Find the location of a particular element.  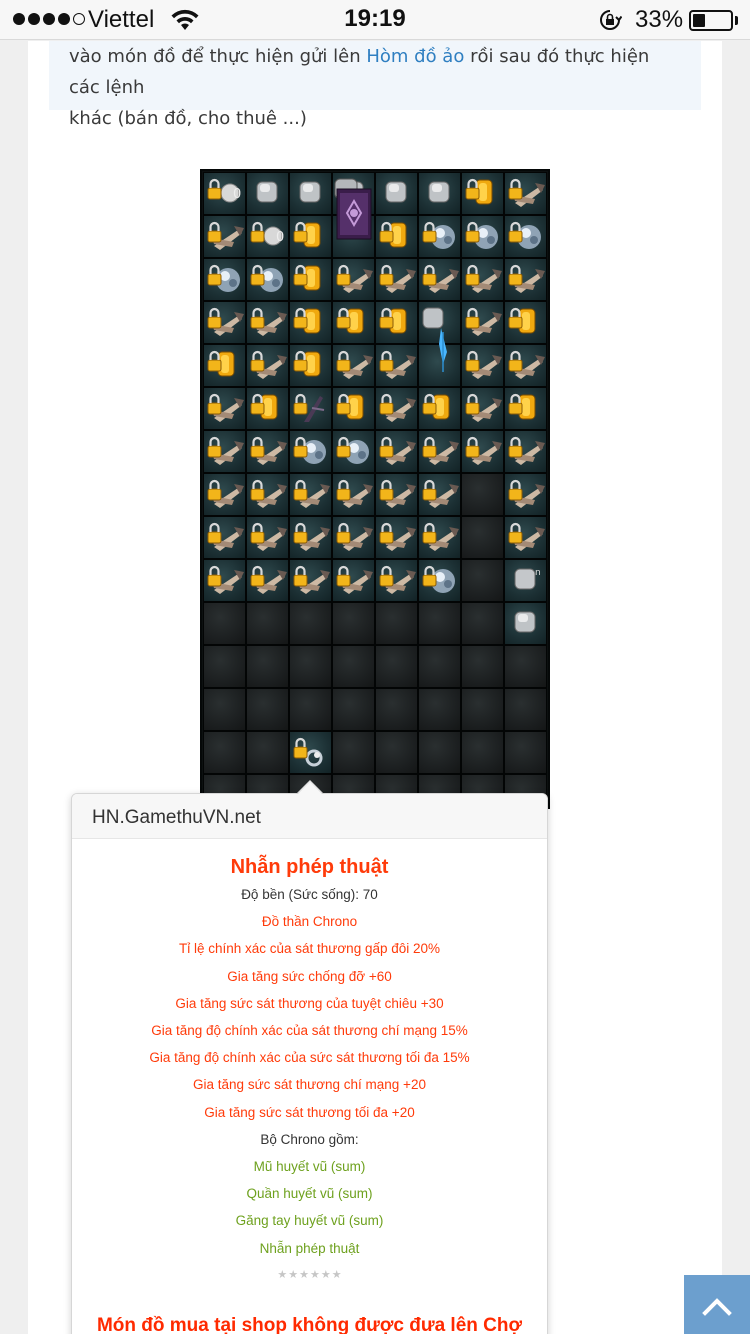

virtual-chest-link: Hòm đồ ảo is located at coordinates (415, 56).